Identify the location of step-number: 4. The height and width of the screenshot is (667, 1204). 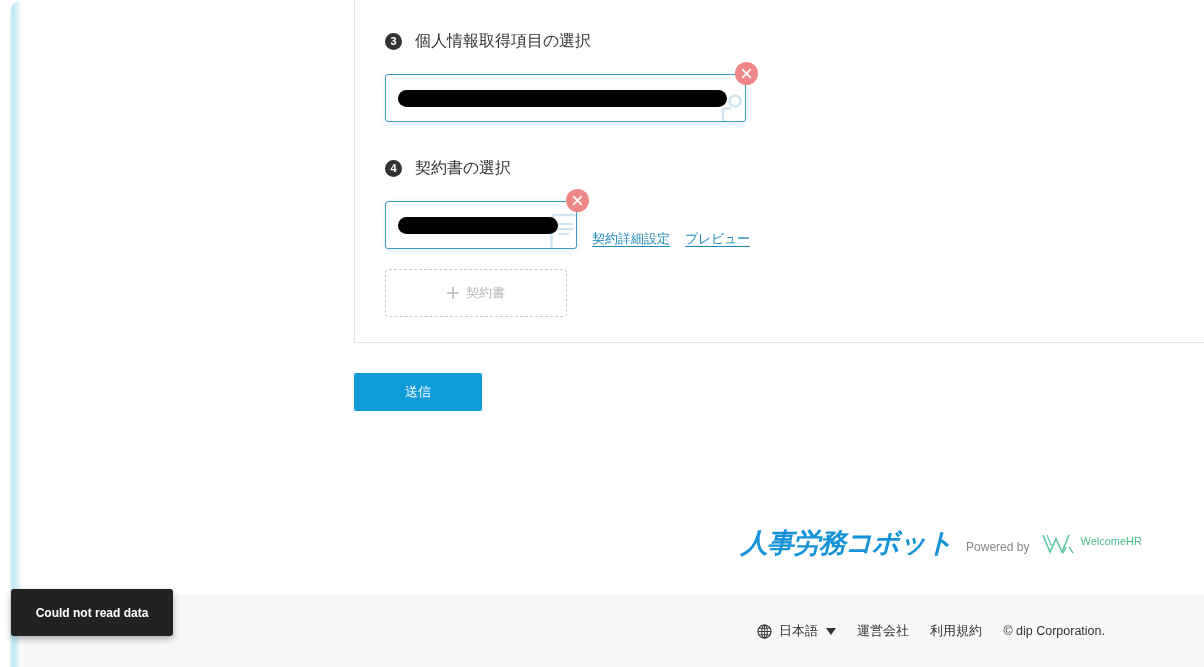
(393, 168).